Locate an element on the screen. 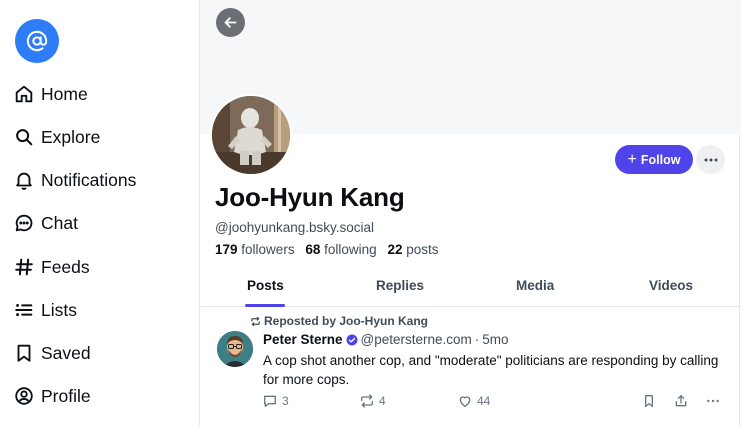  profile-avatar is located at coordinates (251, 135).